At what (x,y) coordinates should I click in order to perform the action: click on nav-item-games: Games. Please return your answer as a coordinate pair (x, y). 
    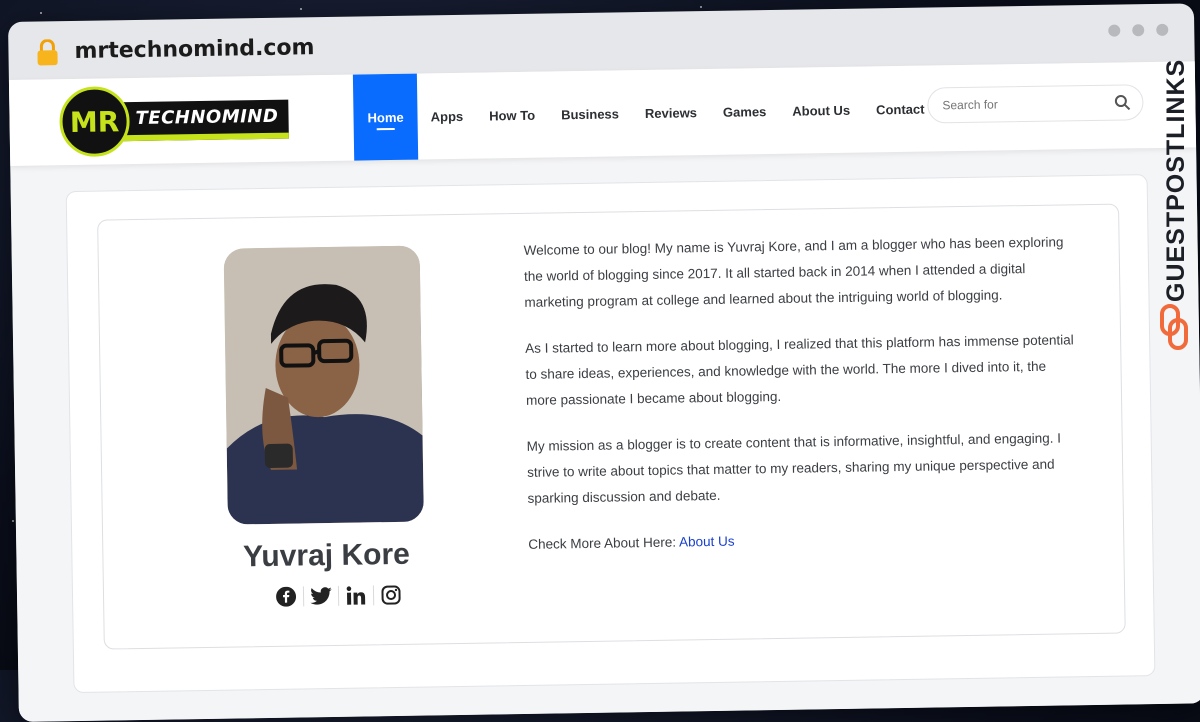
    Looking at the image, I should click on (744, 111).